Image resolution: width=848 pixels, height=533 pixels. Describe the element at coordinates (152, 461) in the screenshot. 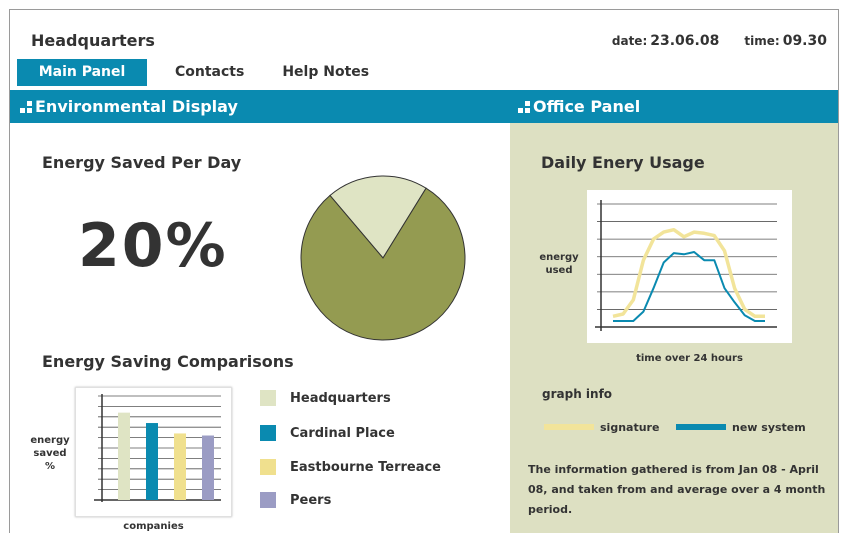

I see `bar-cardinal-place` at that location.